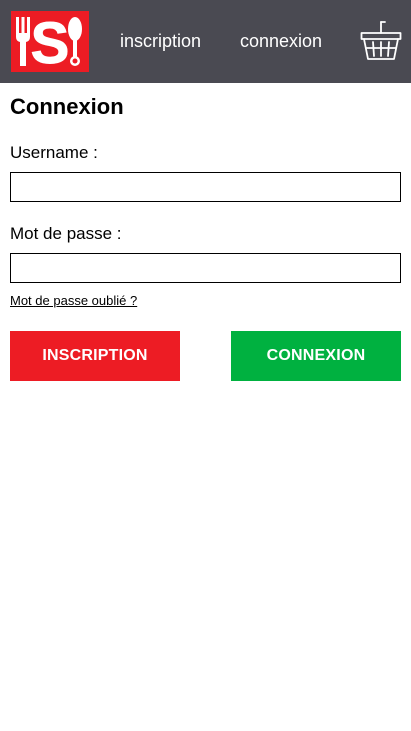  I want to click on page-title: Connexion, so click(67, 106).